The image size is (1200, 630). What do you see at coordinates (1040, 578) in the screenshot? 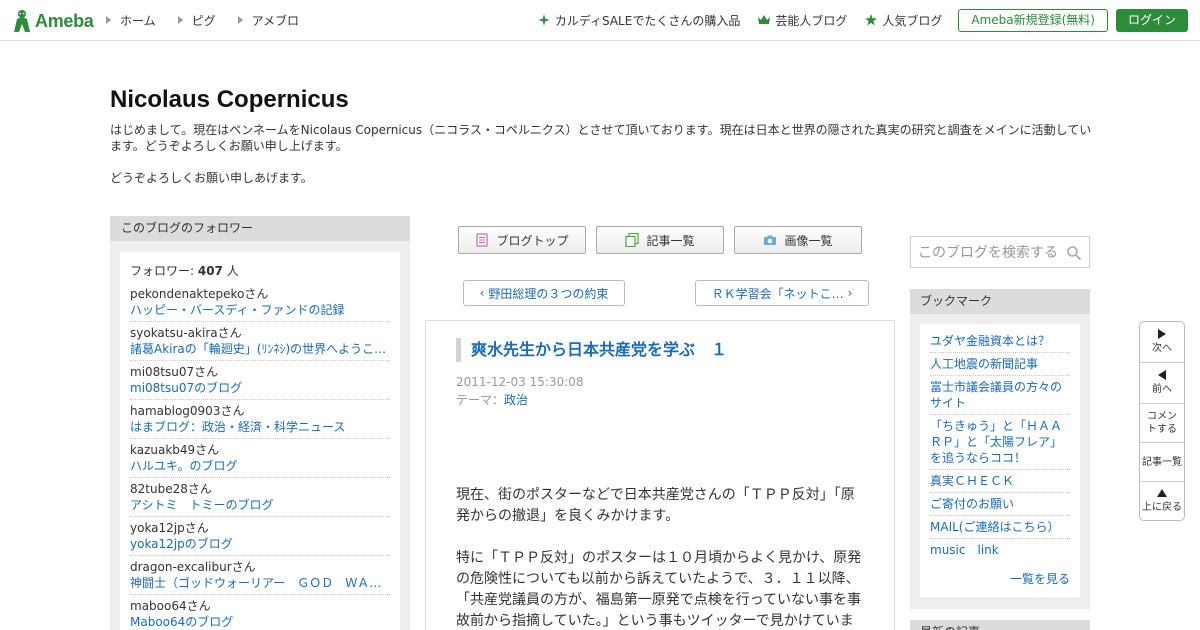
I see `bookmarks-more-link: 一覧を見る` at bounding box center [1040, 578].